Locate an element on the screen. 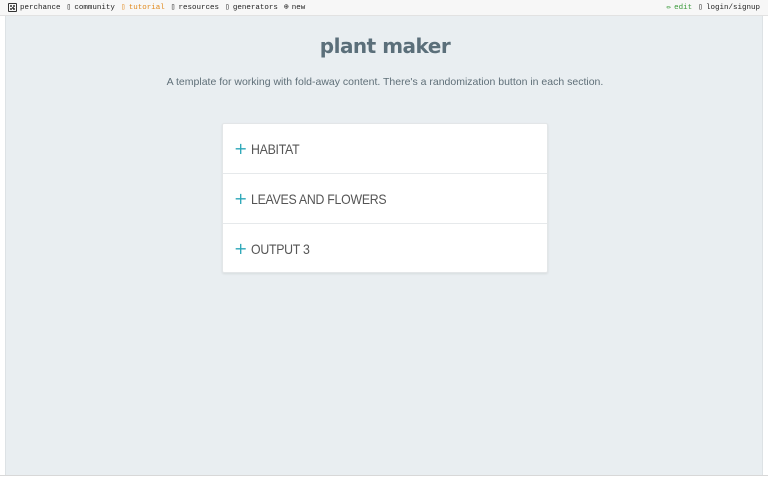 The height and width of the screenshot is (480, 768). nav-perchance-link: perchance is located at coordinates (34, 7).